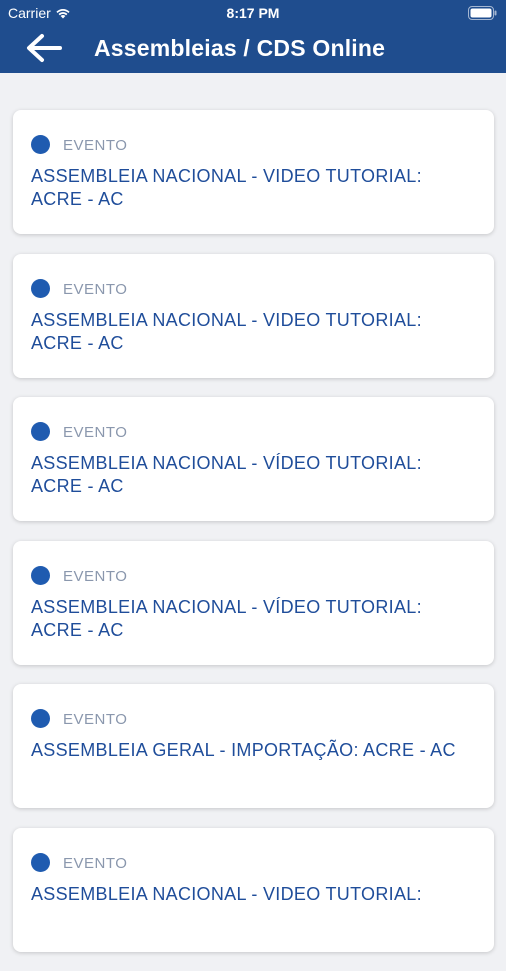  Describe the element at coordinates (483, 13) in the screenshot. I see `battery-icon` at that location.